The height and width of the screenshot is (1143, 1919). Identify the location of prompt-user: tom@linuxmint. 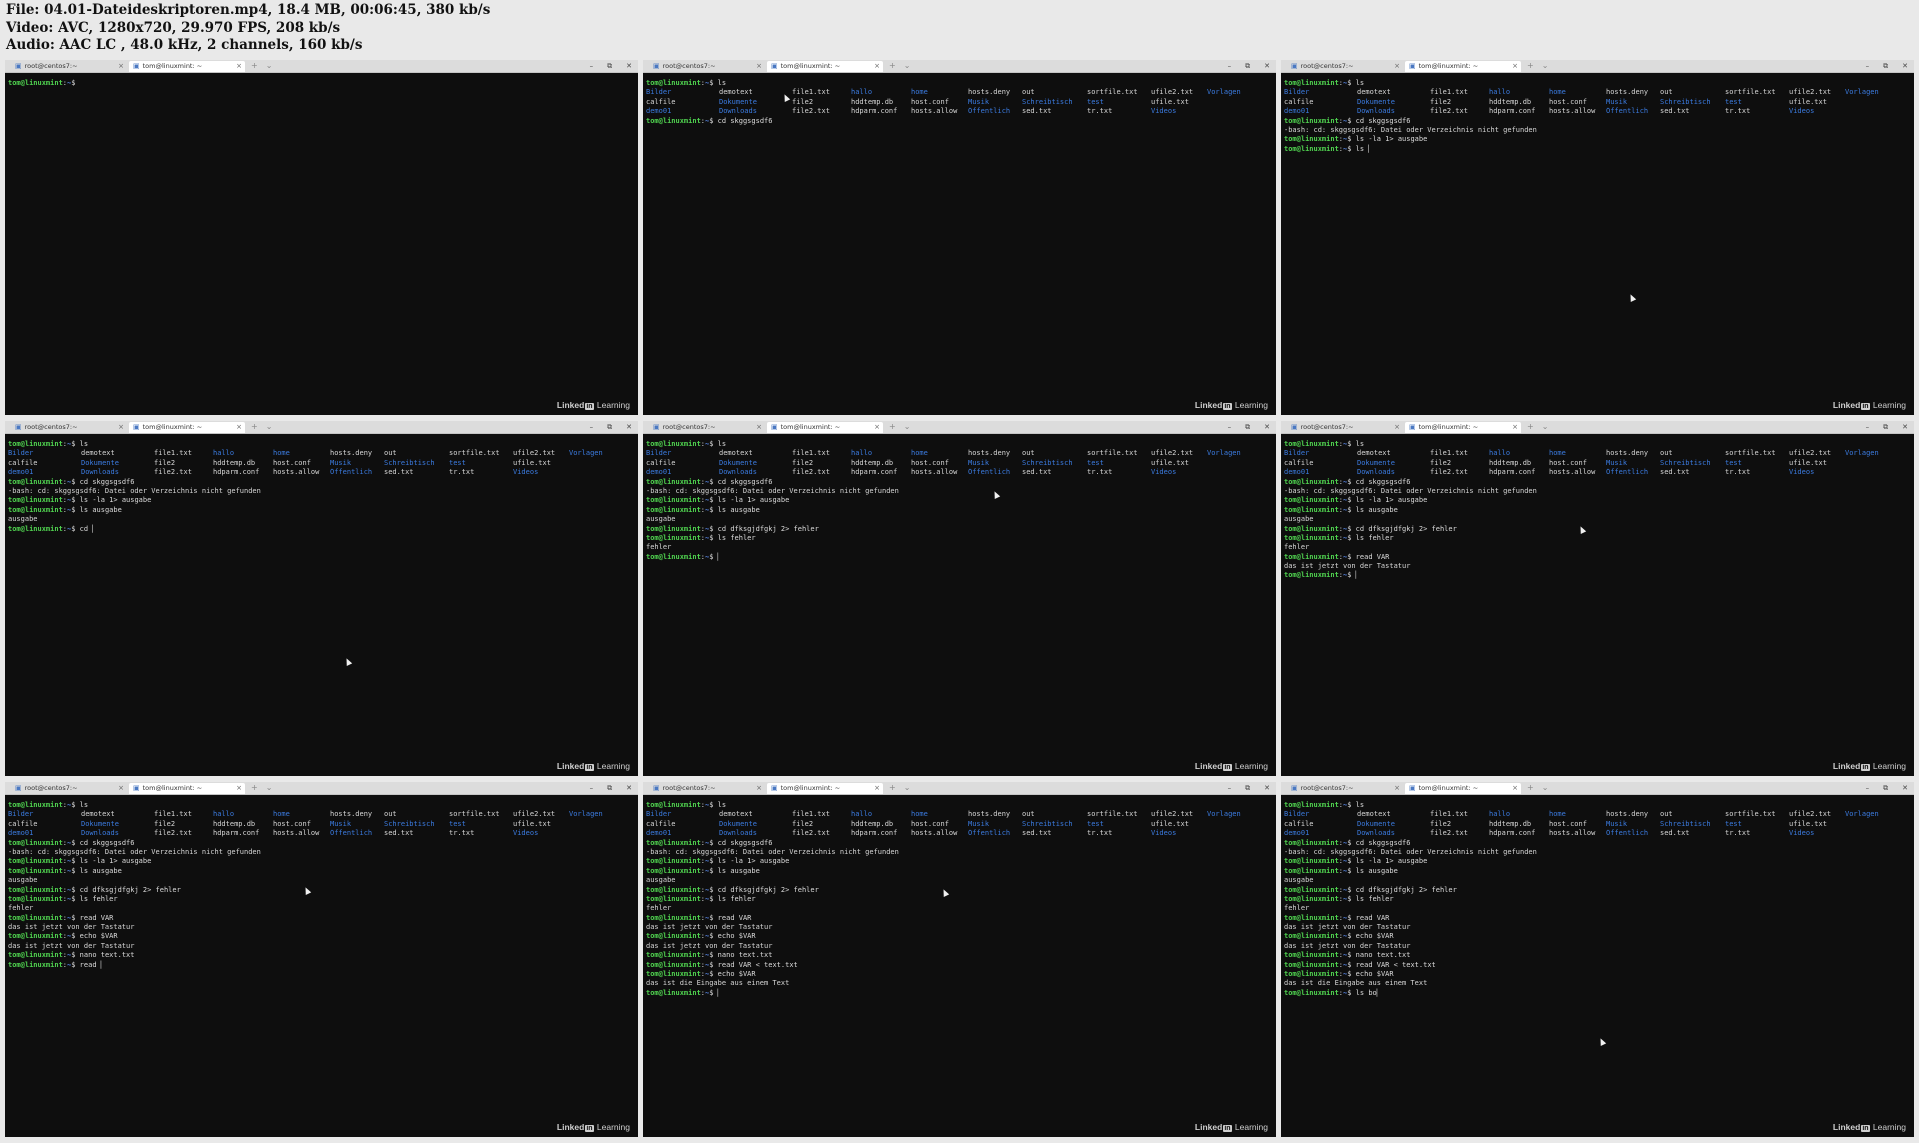
(1311, 481).